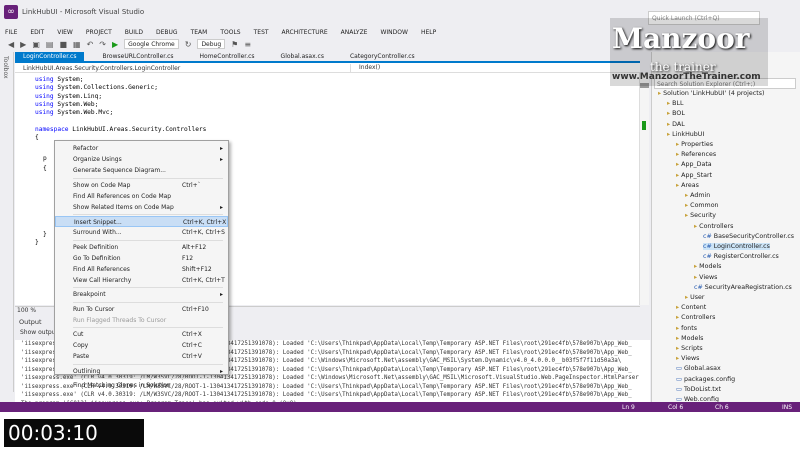 The height and width of the screenshot is (450, 800). What do you see at coordinates (698, 368) in the screenshot?
I see `solution-item: ▭ Global.asax` at bounding box center [698, 368].